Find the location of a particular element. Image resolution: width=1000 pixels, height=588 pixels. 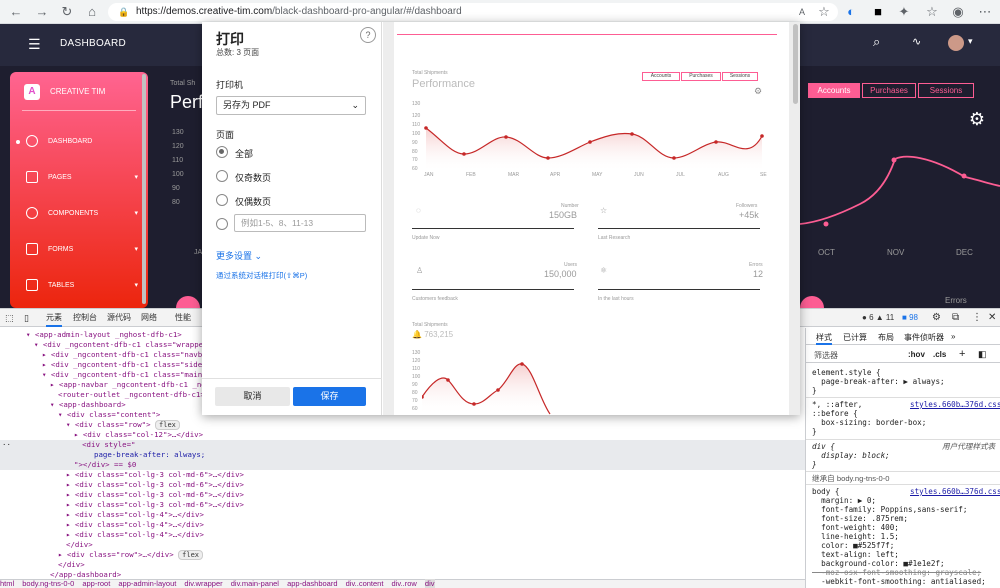

menu-icon: ⋯ is located at coordinates (985, 12).